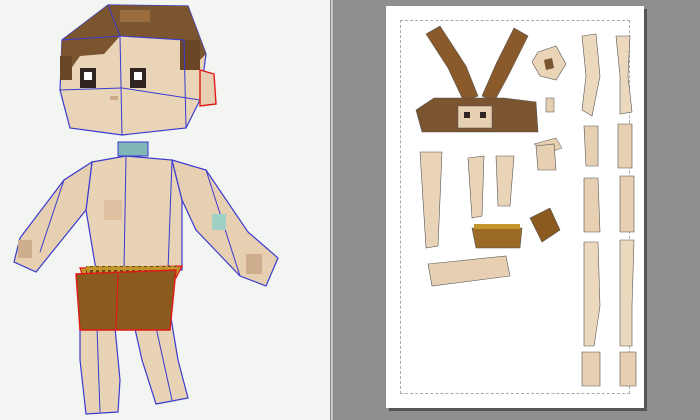 This screenshot has height=420, width=700. Describe the element at coordinates (138, 70) in the screenshot. I see `model-head` at that location.